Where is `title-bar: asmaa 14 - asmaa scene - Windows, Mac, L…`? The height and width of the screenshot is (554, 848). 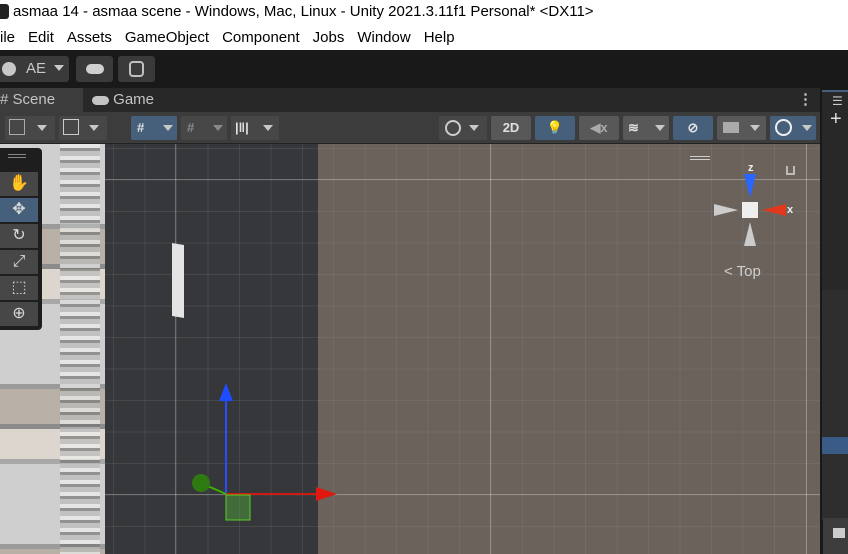 title-bar: asmaa 14 - asmaa scene - Windows, Mac, L… is located at coordinates (424, 12).